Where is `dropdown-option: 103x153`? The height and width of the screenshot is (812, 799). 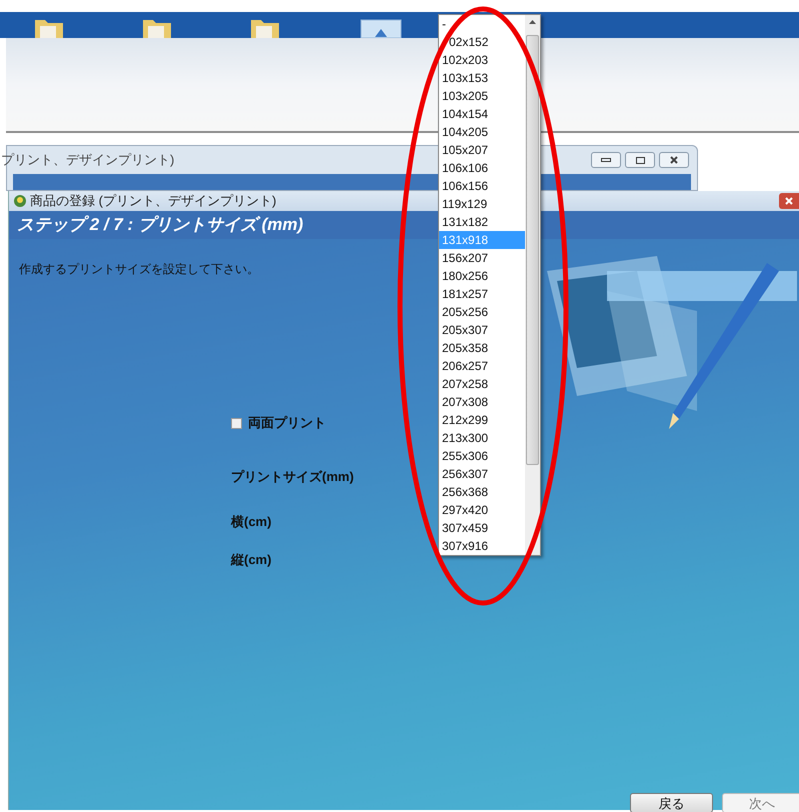 dropdown-option: 103x153 is located at coordinates (482, 78).